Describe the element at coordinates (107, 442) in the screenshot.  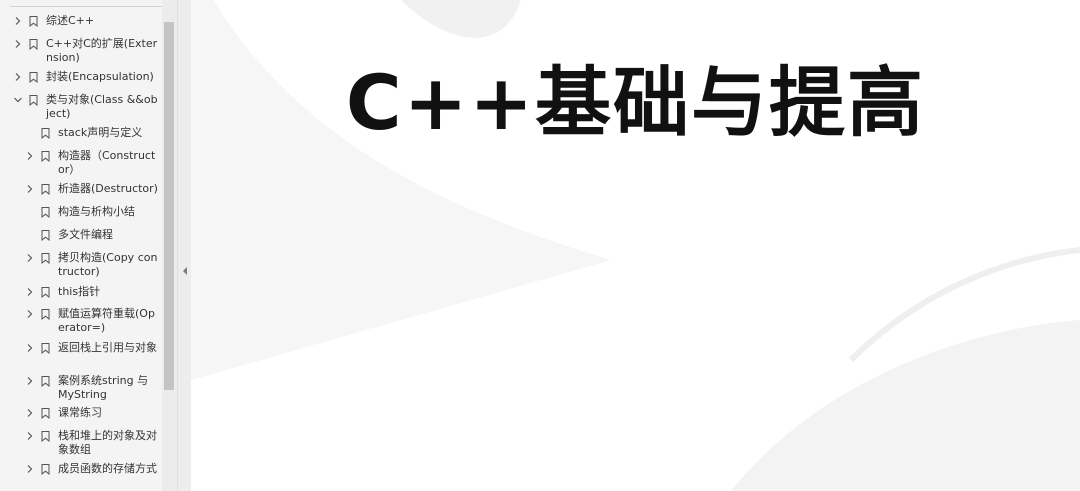
I see `bookmark-label: 栈和堆上的对象及对象数组` at that location.